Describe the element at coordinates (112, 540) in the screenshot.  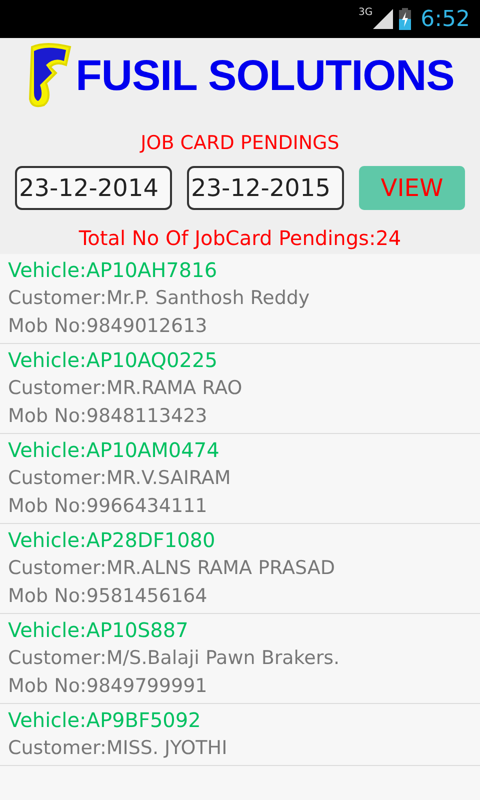
I see `vehicle-number: Vehicle:AP28DF1080` at that location.